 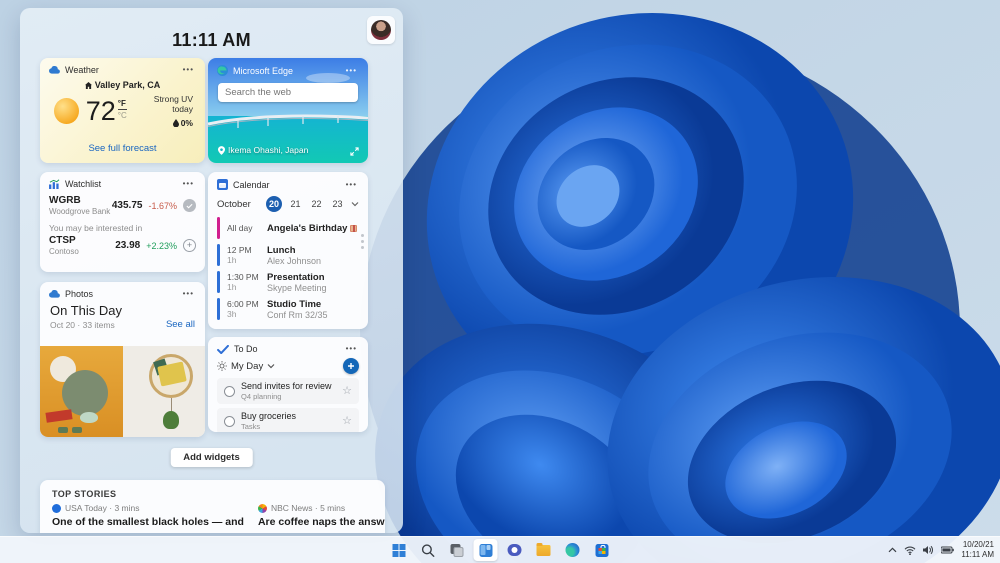 I want to click on stock-row-wgrb: WGRB Woodgrove Bank 435.75 -1.67%, so click(x=122, y=203).